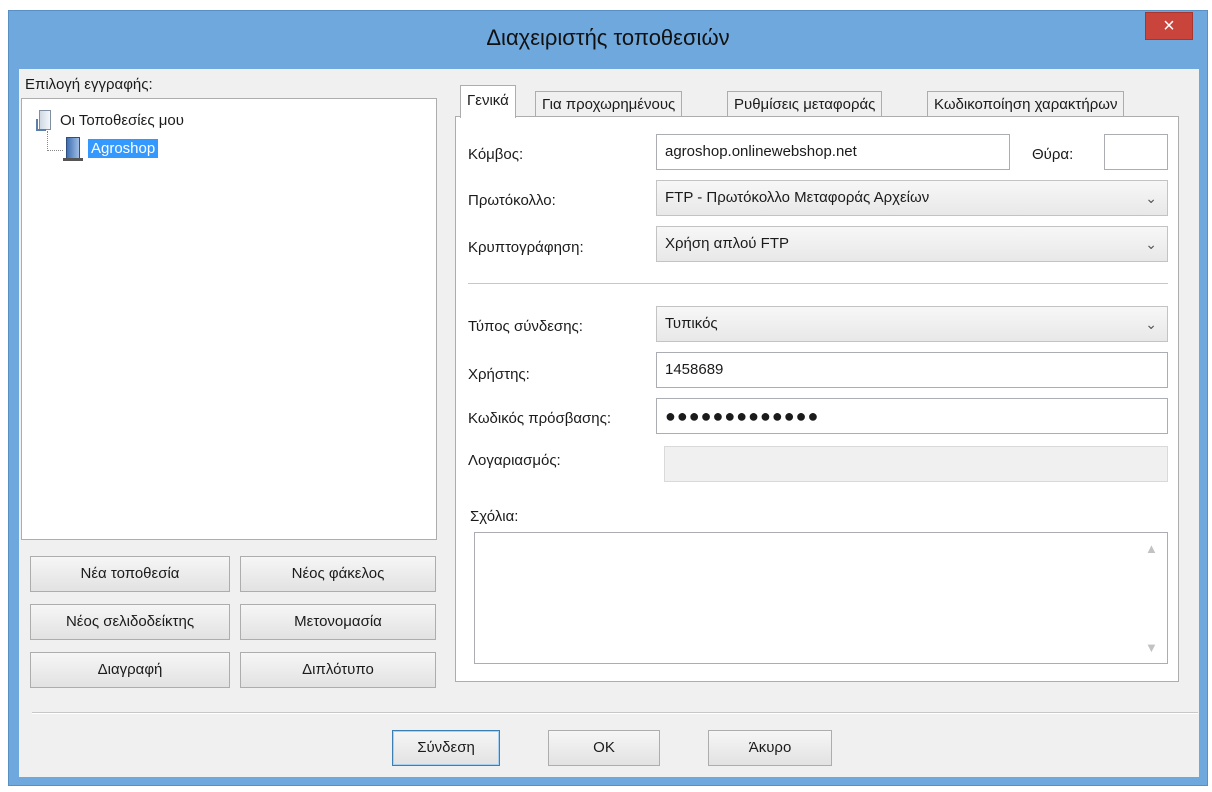 This screenshot has height=792, width=1212. I want to click on tab-general: Γενικά, so click(488, 101).